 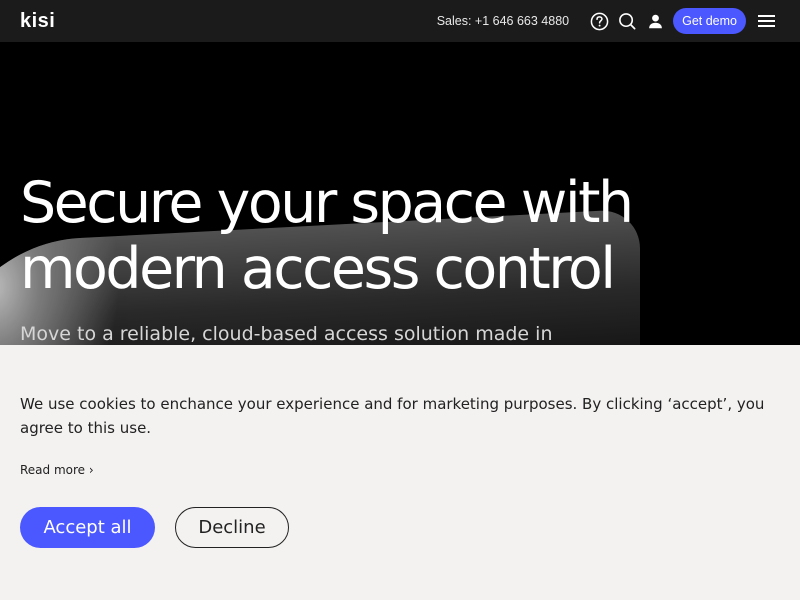 I want to click on kisi-logo: kisi, so click(x=37, y=21).